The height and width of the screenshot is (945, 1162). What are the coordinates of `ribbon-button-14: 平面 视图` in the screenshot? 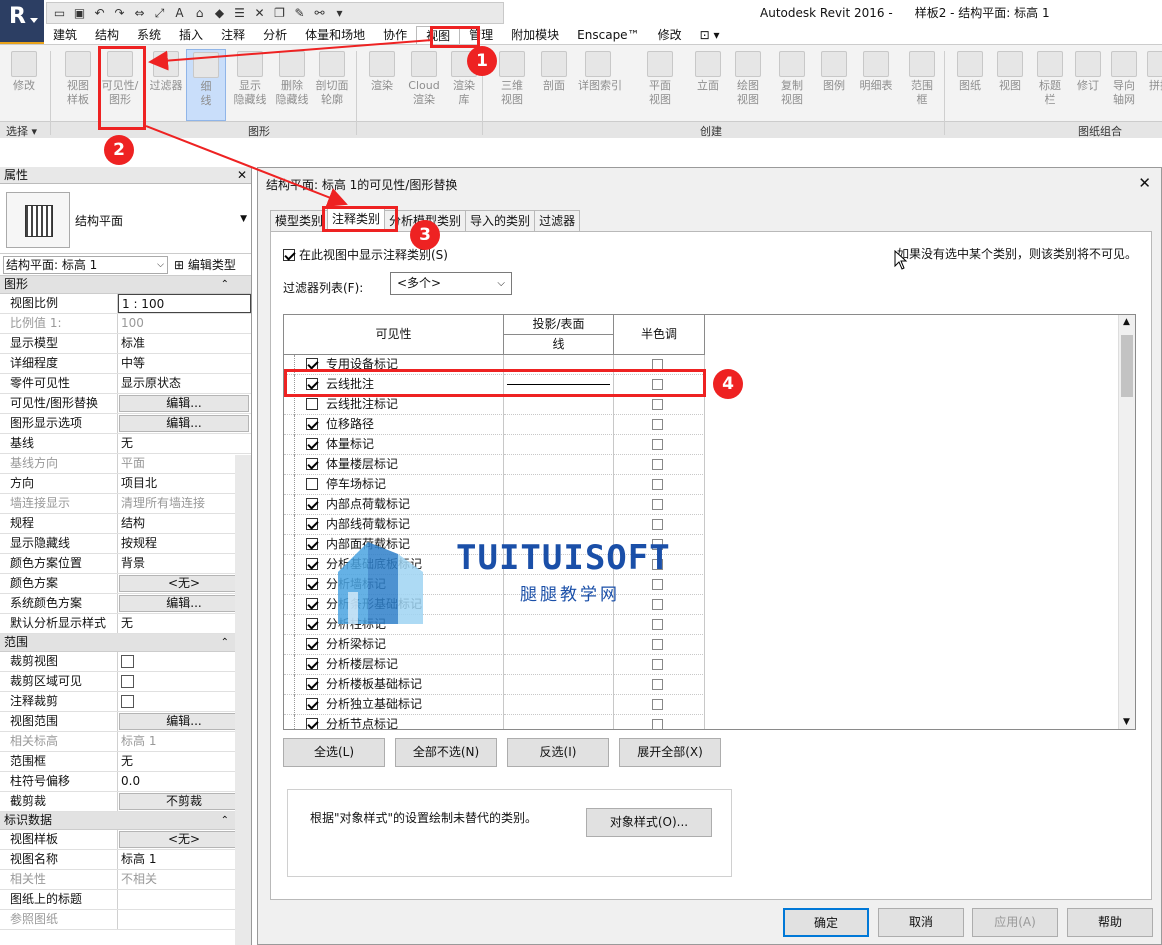 It's located at (660, 85).